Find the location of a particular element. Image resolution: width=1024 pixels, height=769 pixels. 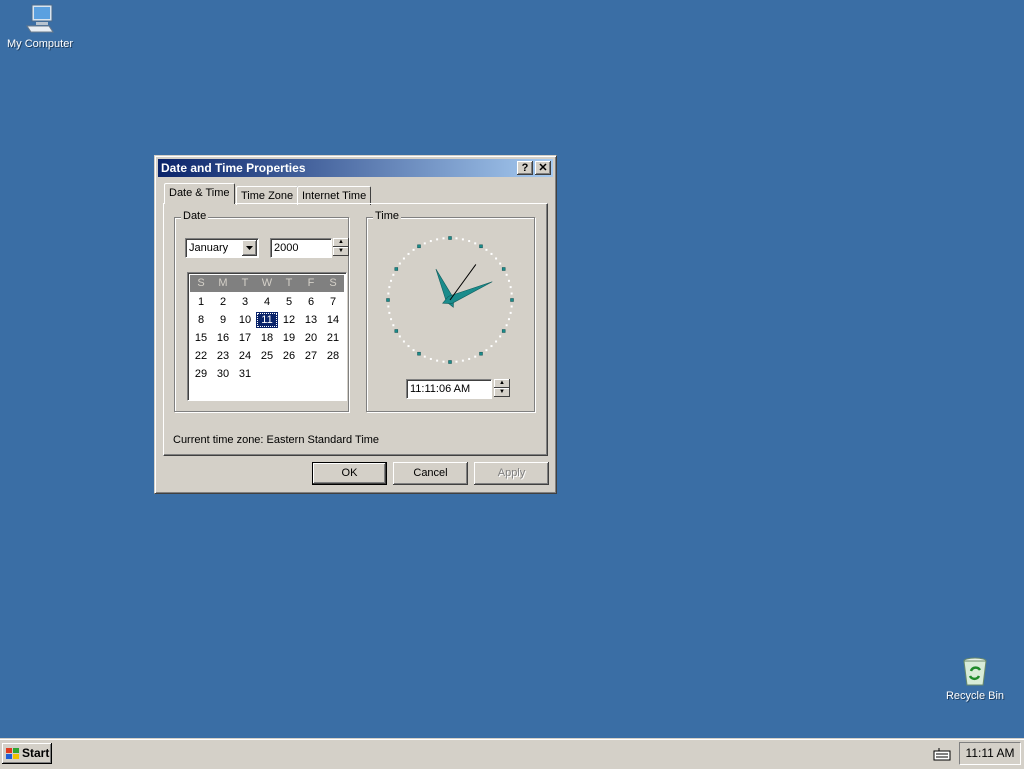

calendar-day: 24 is located at coordinates (245, 356).